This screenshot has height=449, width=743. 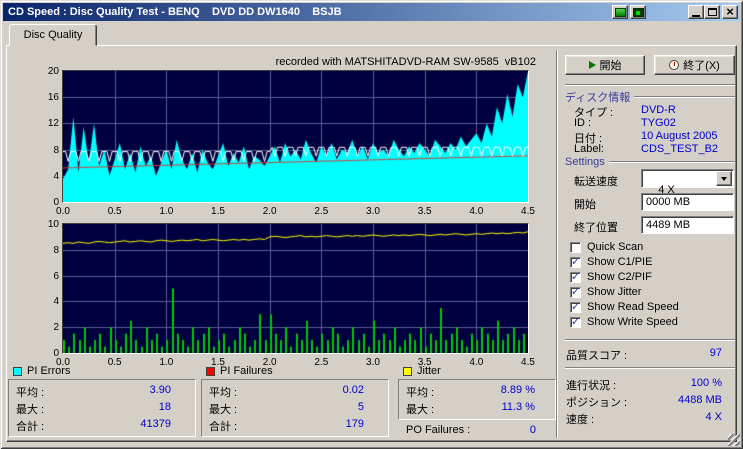 What do you see at coordinates (687, 202) in the screenshot?
I see `start-position-field: 0000 MB` at bounding box center [687, 202].